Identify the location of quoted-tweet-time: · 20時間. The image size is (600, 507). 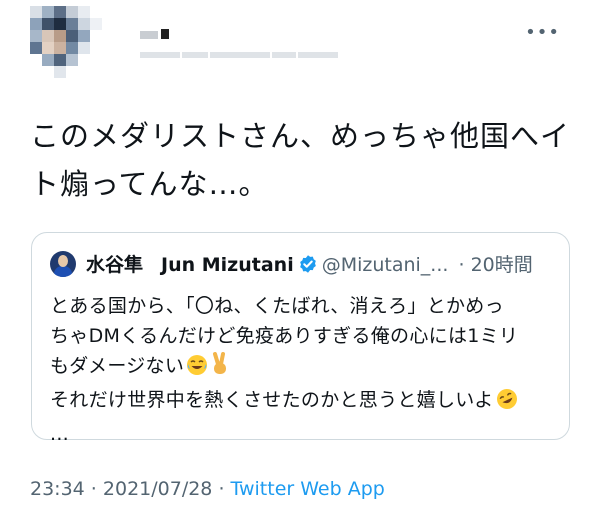
(495, 265).